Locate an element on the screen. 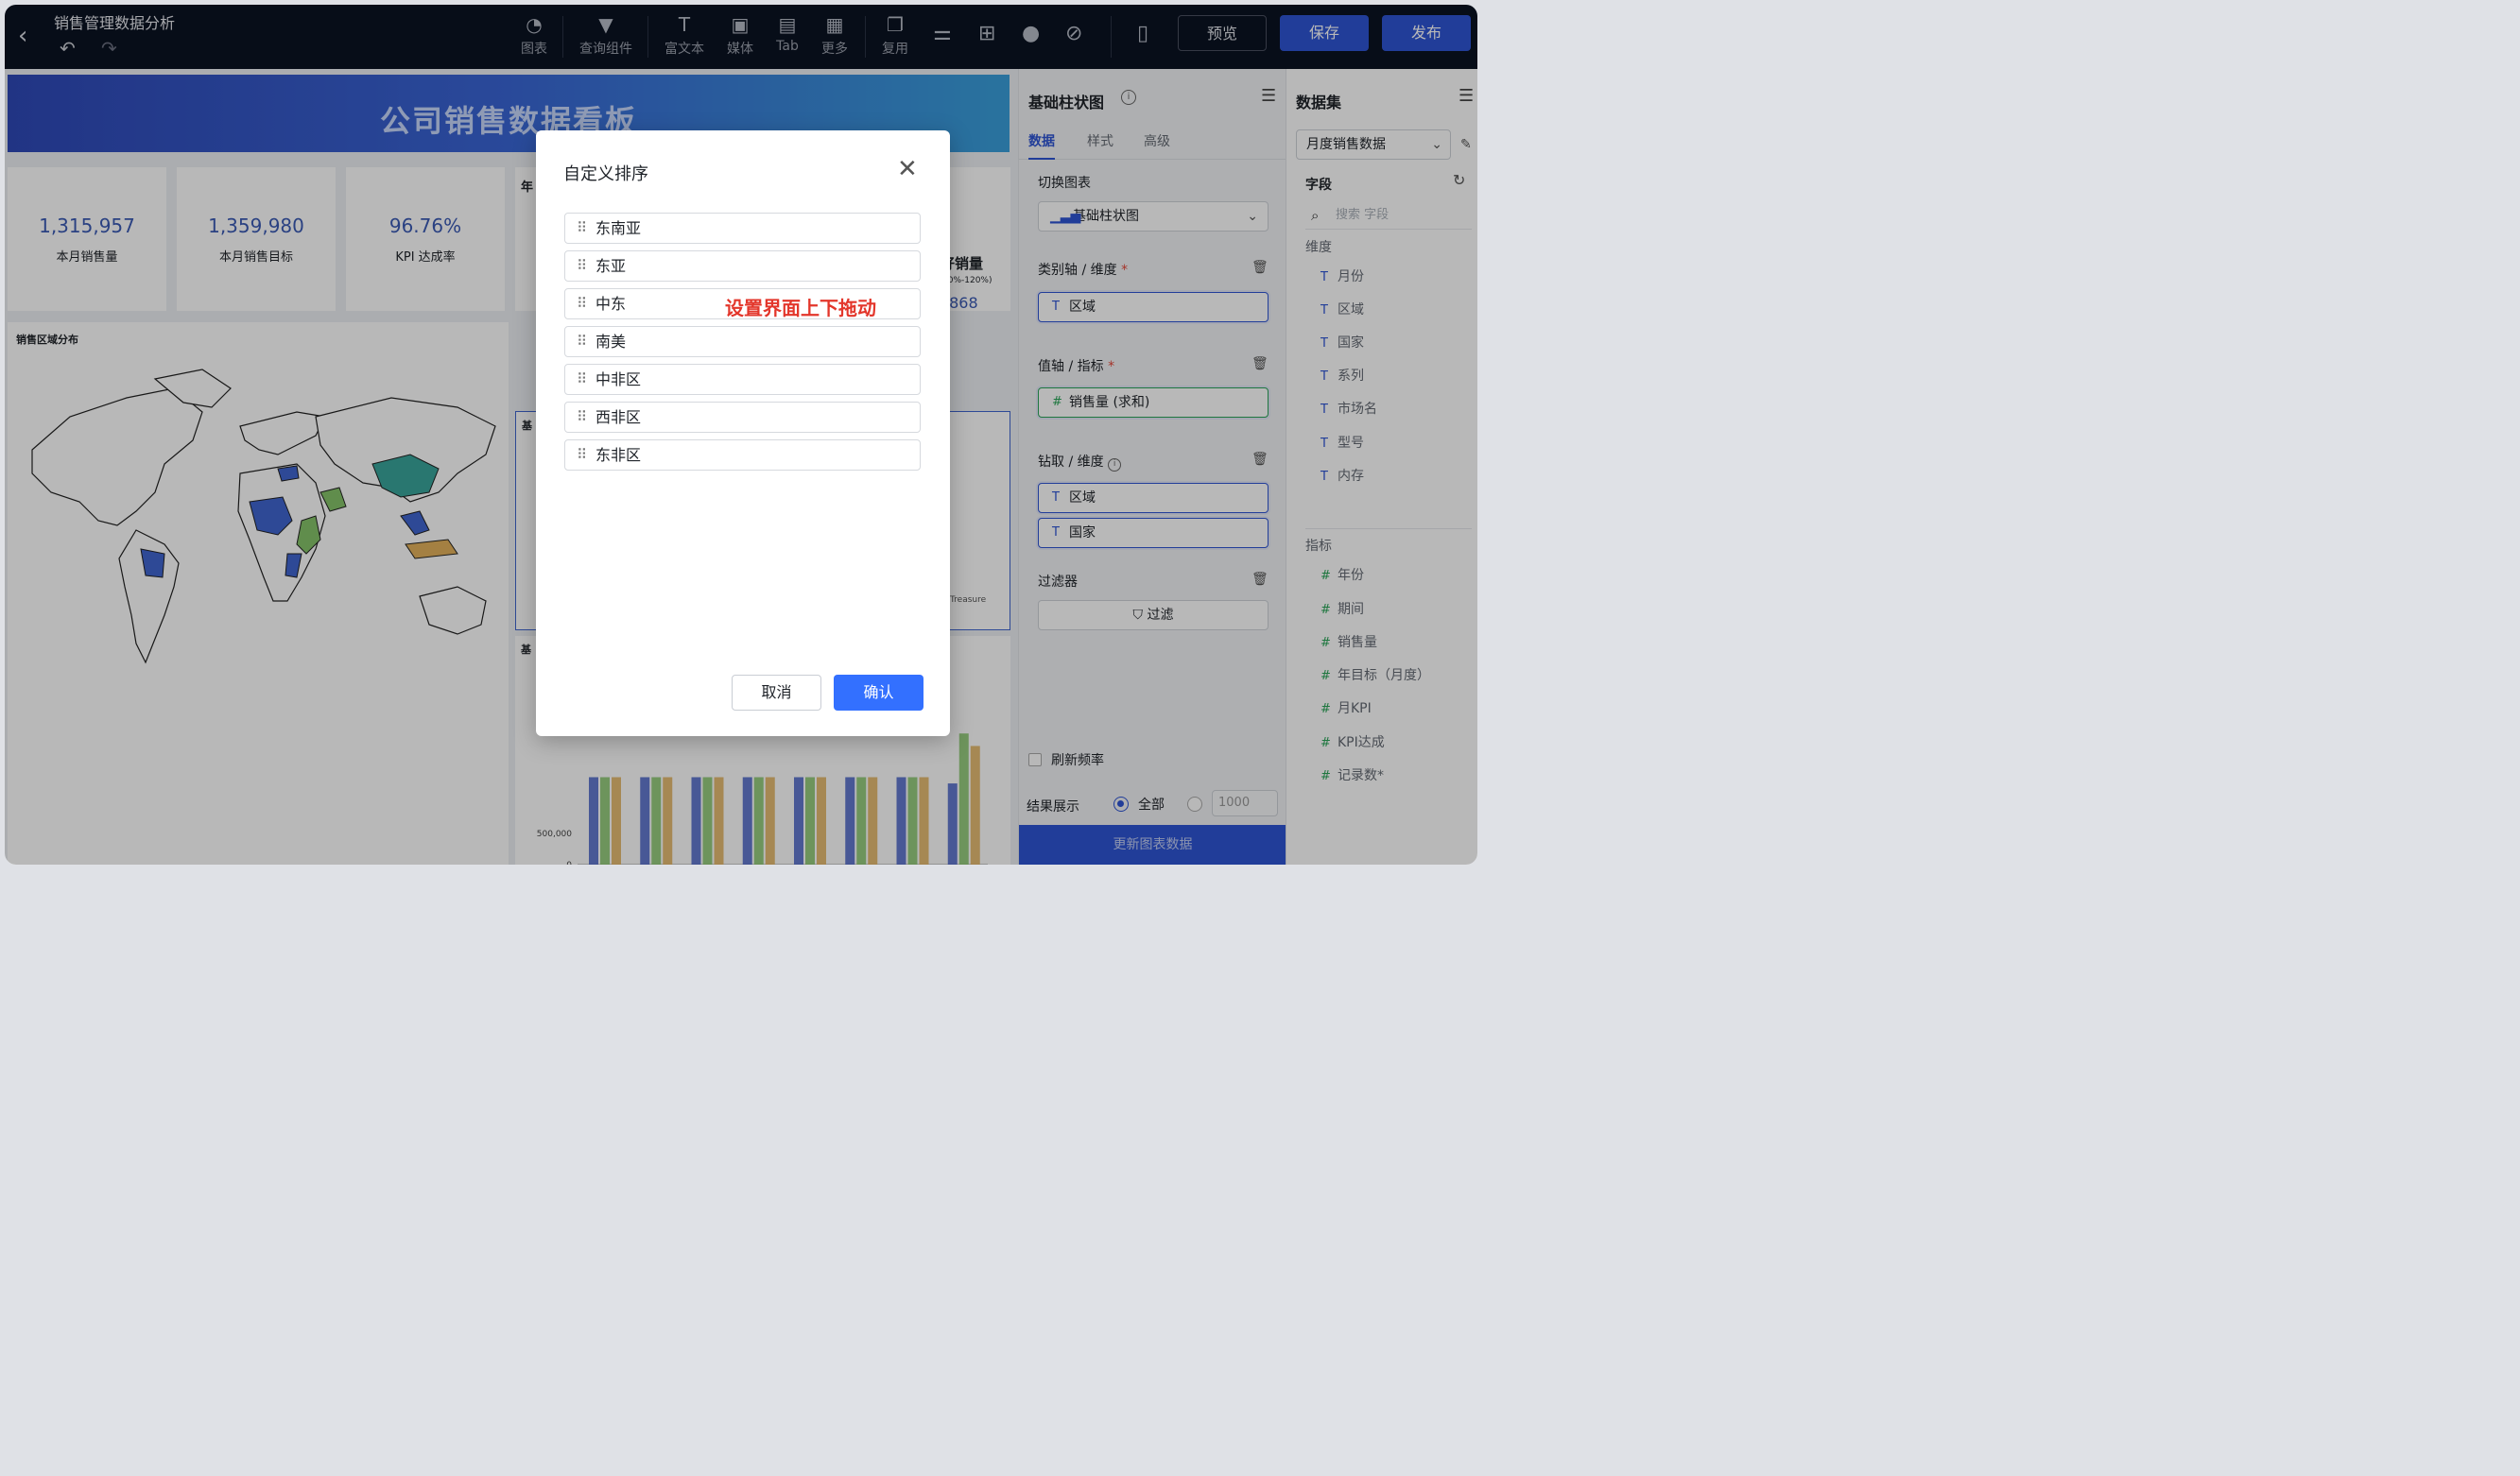 The height and width of the screenshot is (1476, 2520). sort-item-label: 南美 is located at coordinates (611, 342).